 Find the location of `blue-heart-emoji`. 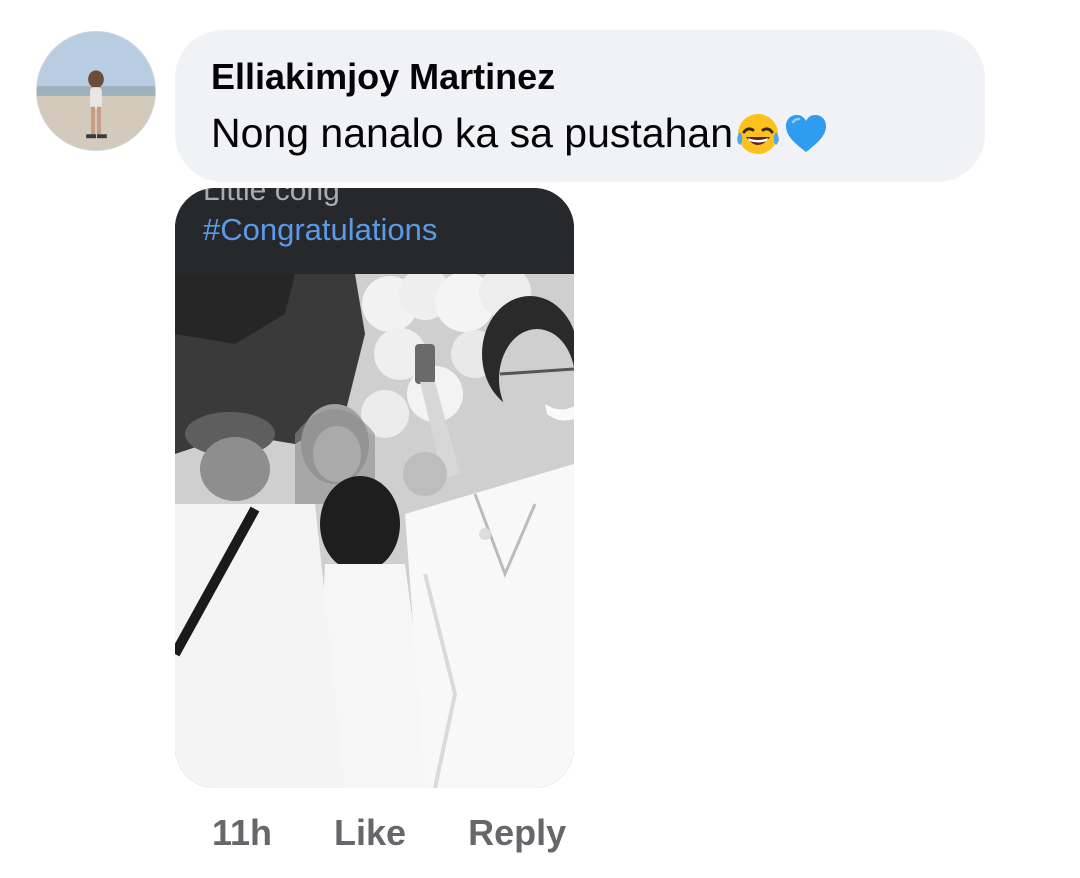

blue-heart-emoji is located at coordinates (806, 134).